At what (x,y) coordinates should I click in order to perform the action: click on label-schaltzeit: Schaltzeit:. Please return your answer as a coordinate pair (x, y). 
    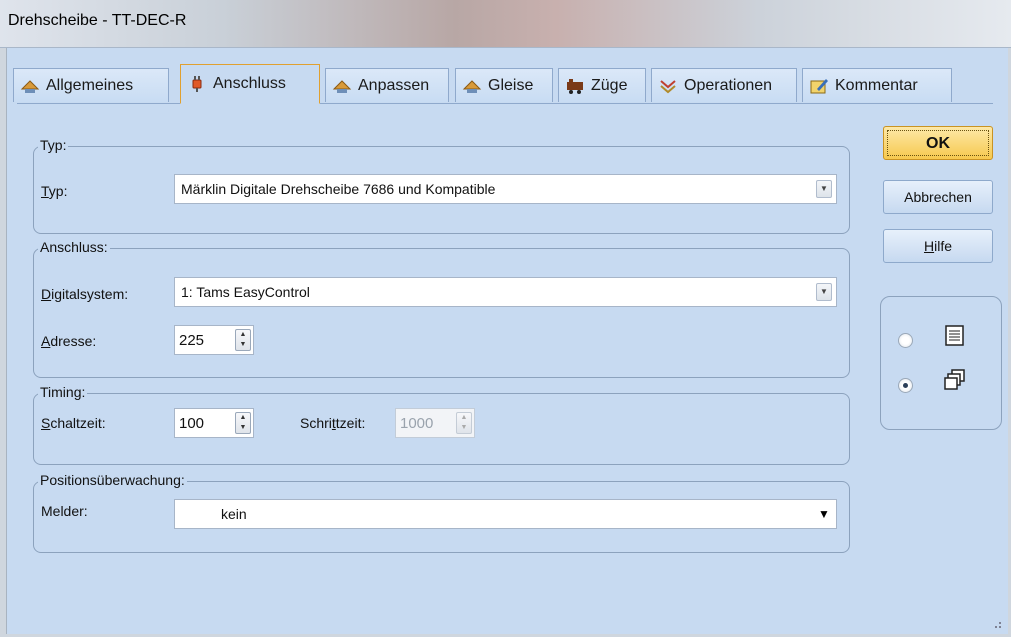
    Looking at the image, I should click on (73, 423).